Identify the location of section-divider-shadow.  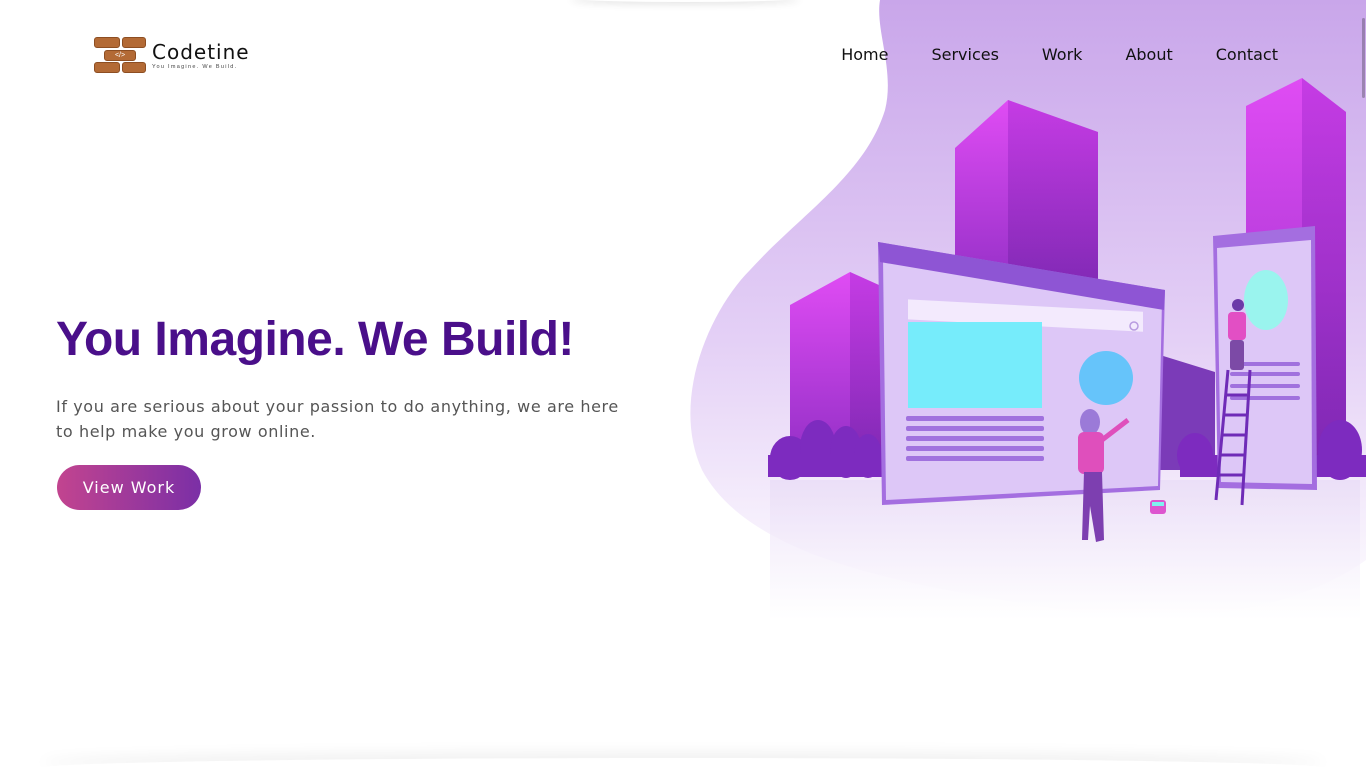
(683, 763).